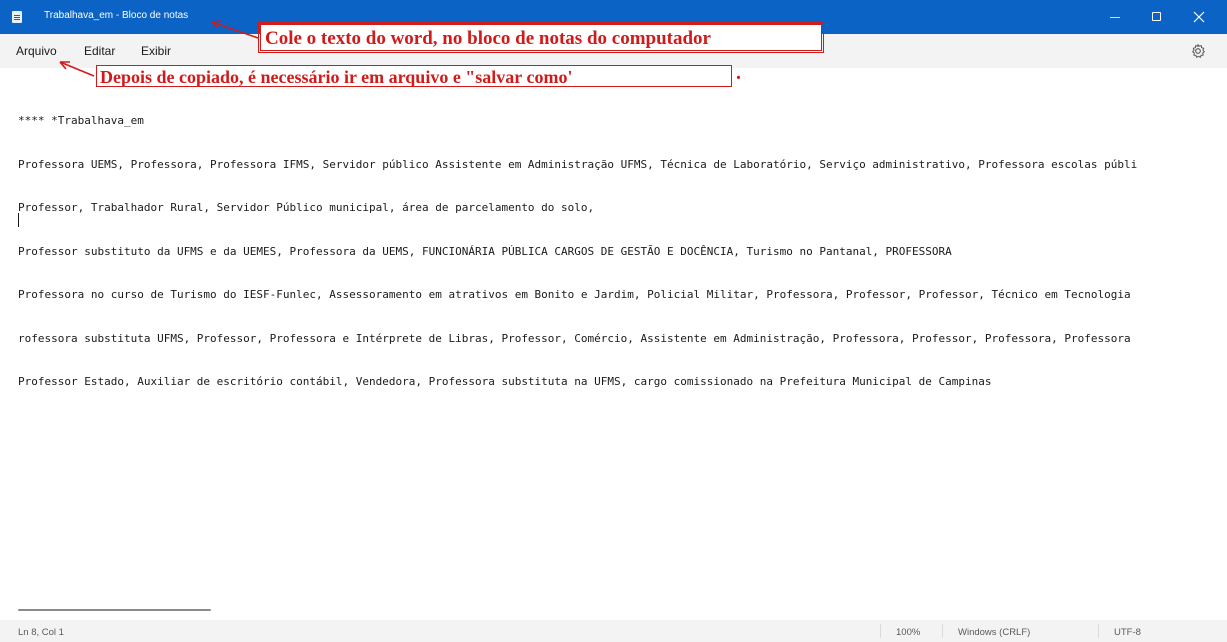 The width and height of the screenshot is (1227, 642). I want to click on gear-icon, so click(1198, 51).